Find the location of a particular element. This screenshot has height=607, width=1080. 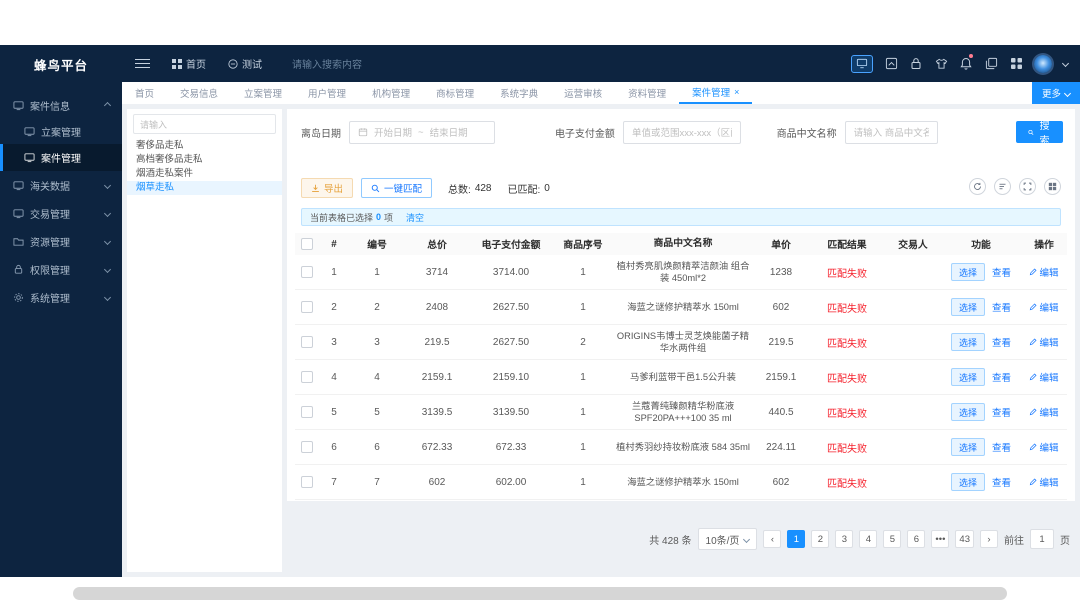

topbar: 首页 测试 请输入搜索内容 is located at coordinates (601, 63).